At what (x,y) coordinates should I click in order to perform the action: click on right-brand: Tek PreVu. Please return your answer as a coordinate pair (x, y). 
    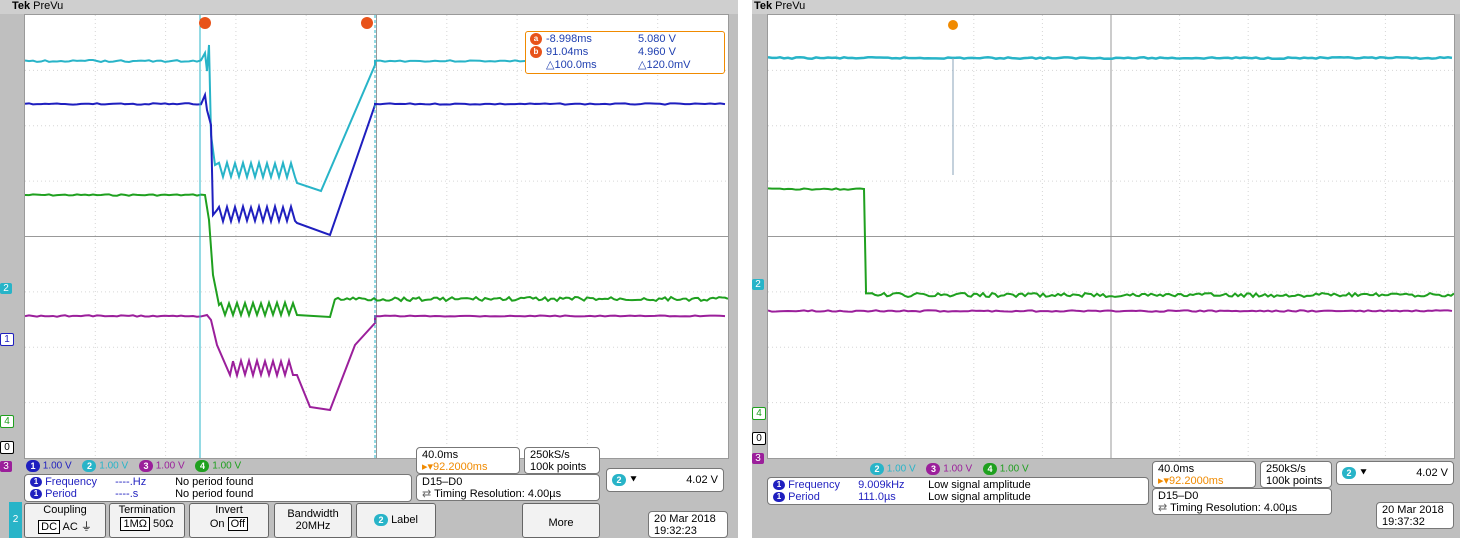
    Looking at the image, I should click on (780, 6).